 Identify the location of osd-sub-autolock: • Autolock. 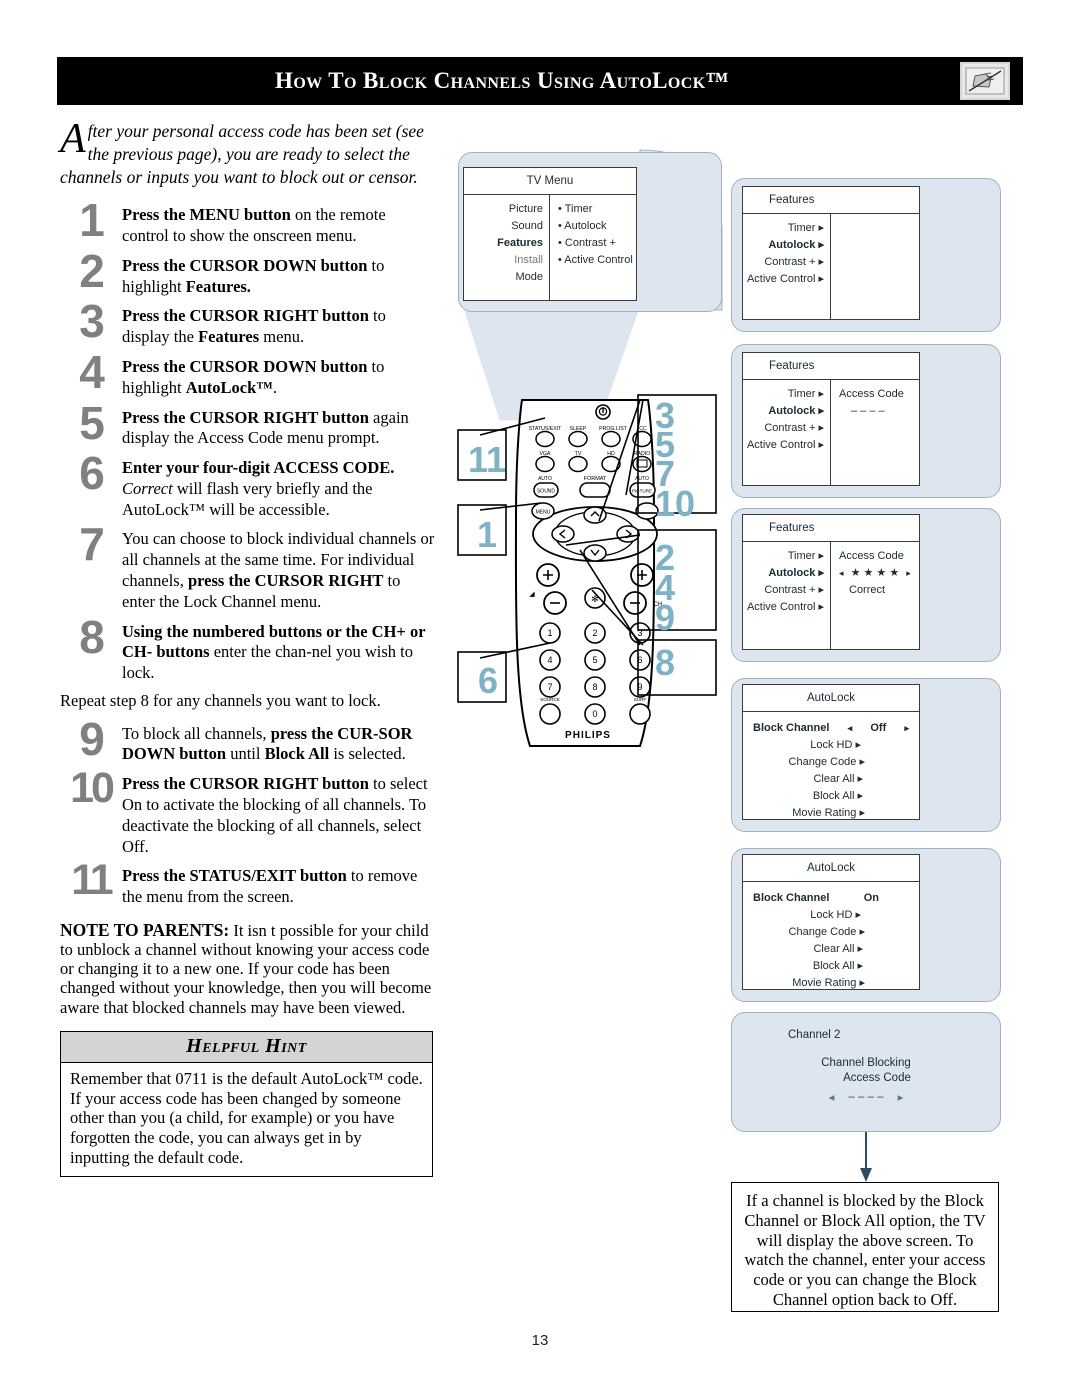
(582, 226).